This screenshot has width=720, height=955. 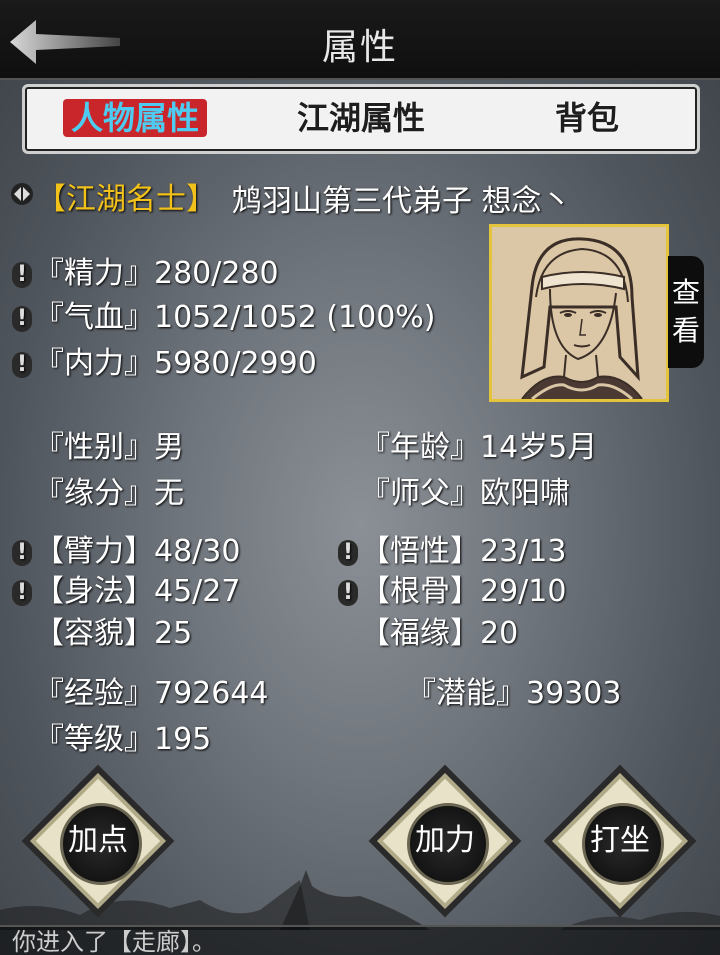 I want to click on message-log: 你进入了【走廊】。, so click(x=360, y=940).